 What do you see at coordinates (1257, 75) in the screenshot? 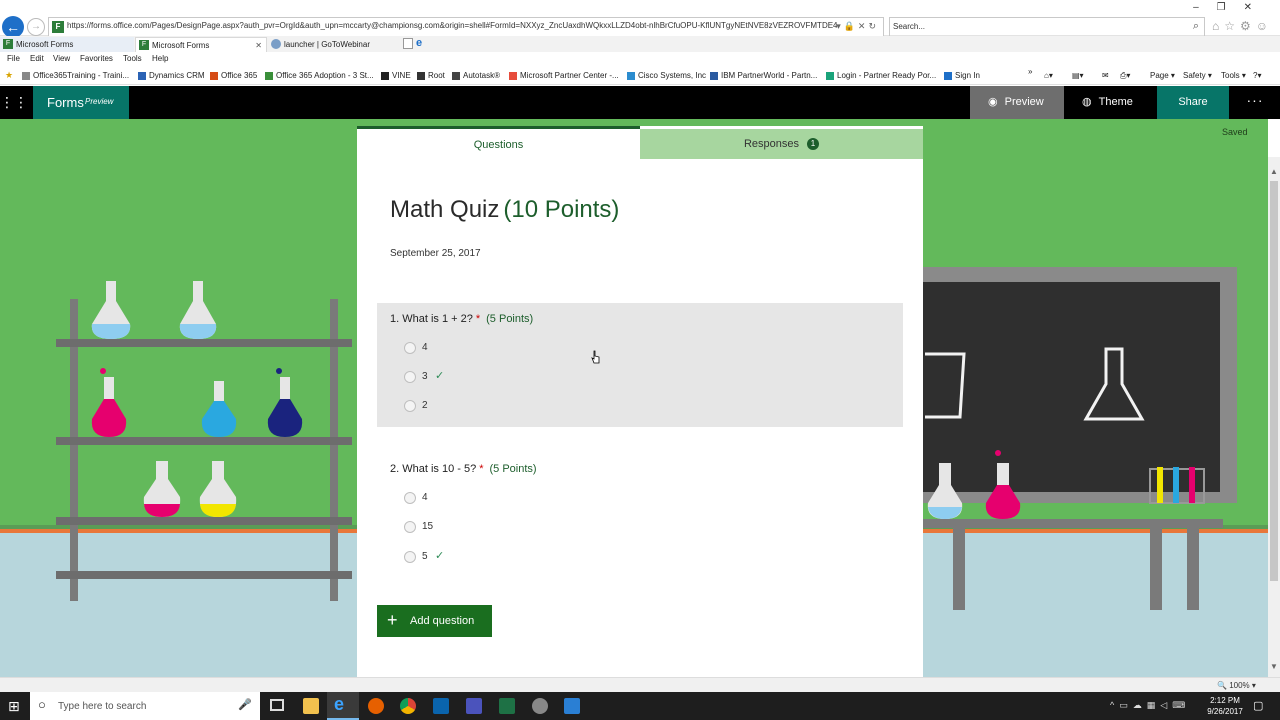
I see `help-icon: ?▾` at bounding box center [1257, 75].